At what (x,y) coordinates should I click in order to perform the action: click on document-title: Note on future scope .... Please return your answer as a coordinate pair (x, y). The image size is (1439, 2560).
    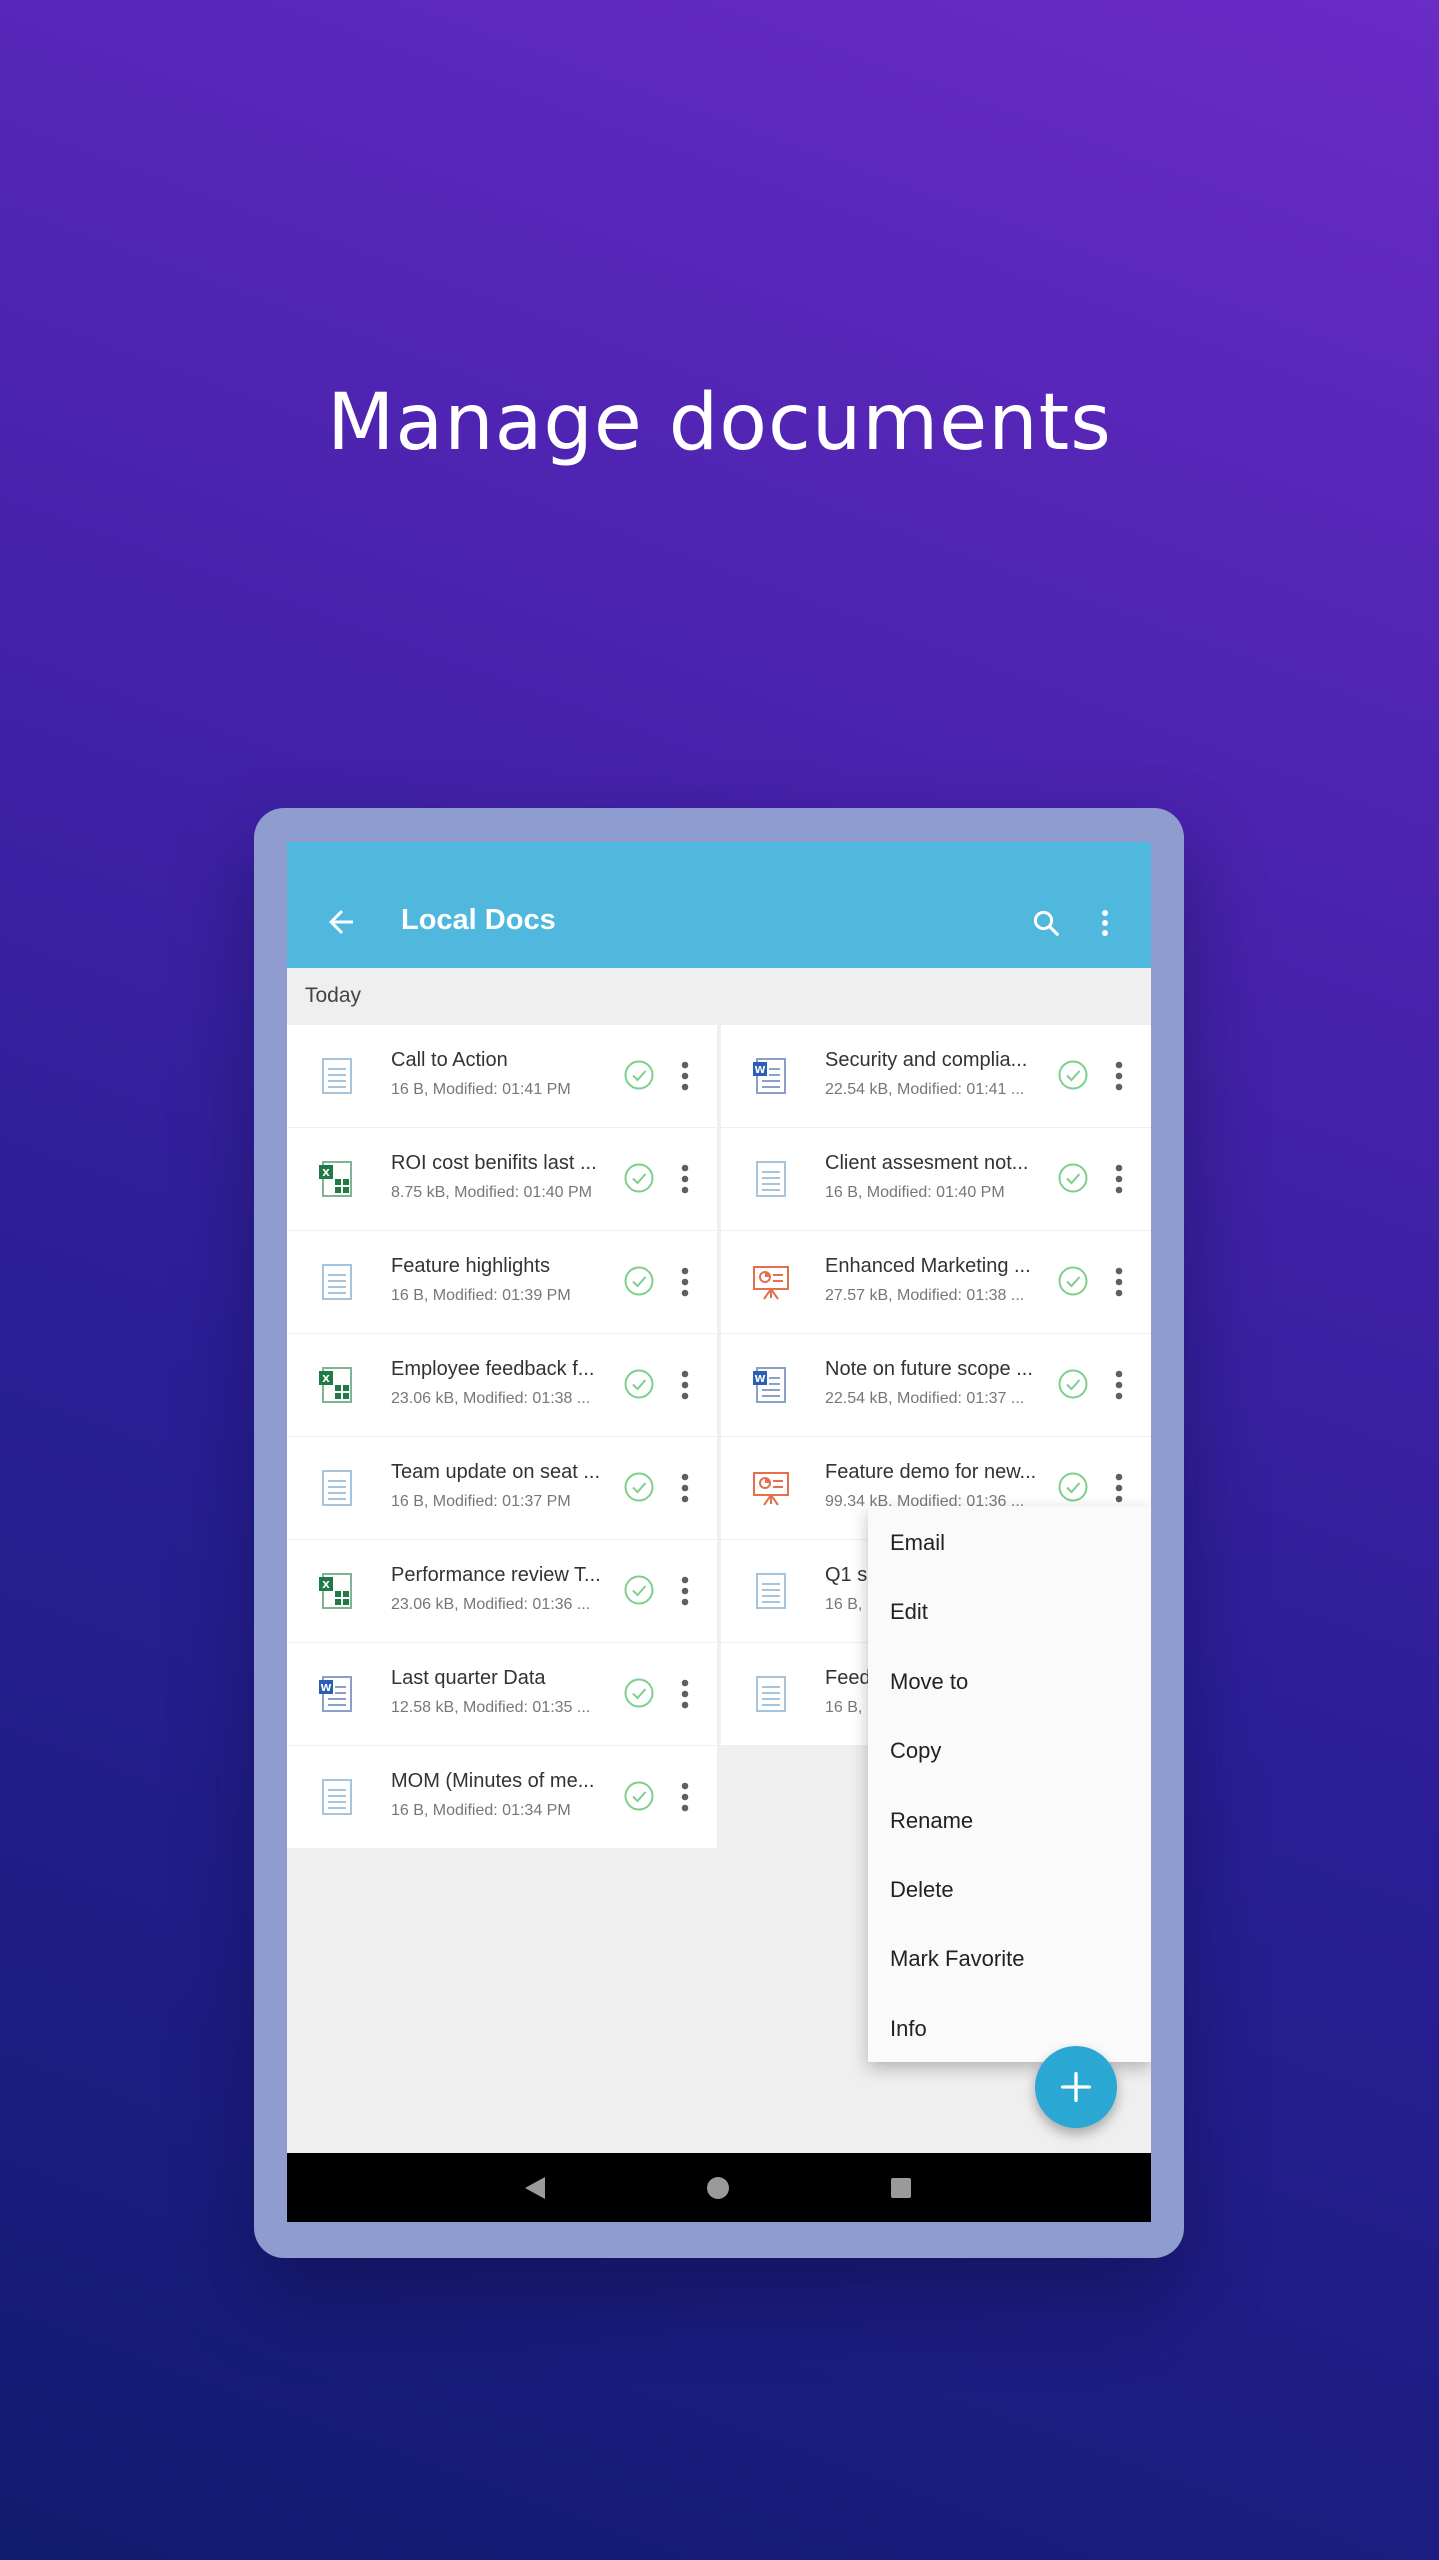
    Looking at the image, I should click on (929, 1369).